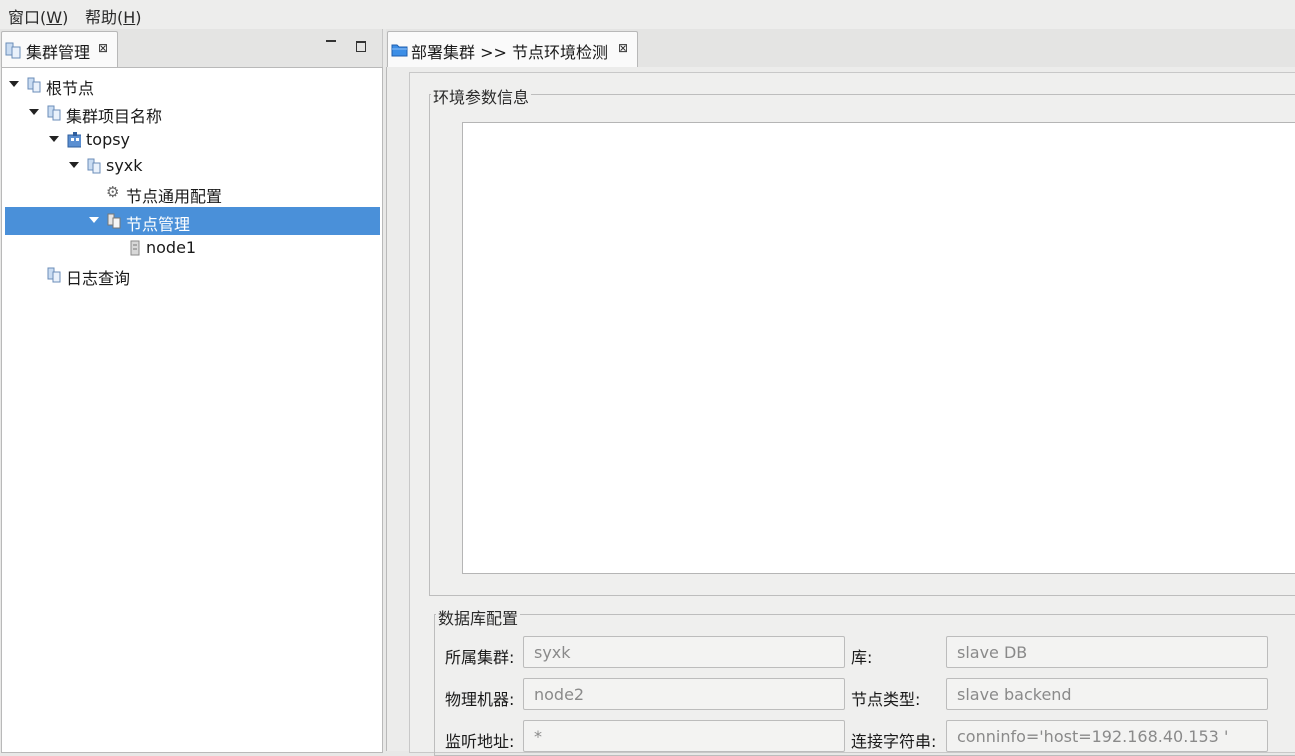  I want to click on tree-item-syxk: syxk, so click(192, 166).